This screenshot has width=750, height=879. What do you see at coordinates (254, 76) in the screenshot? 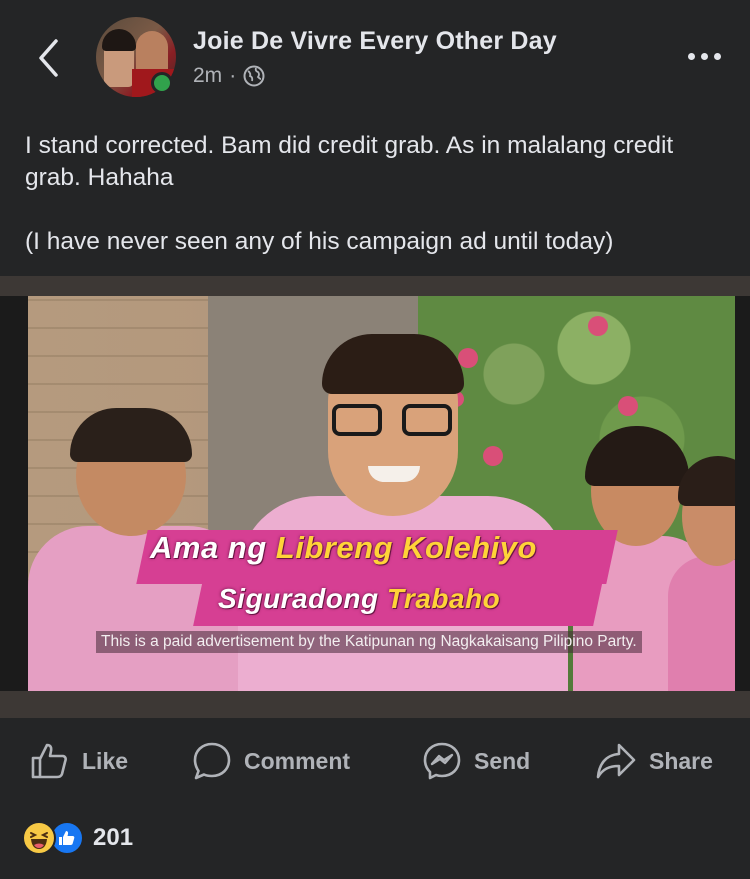
I see `globe-icon` at bounding box center [254, 76].